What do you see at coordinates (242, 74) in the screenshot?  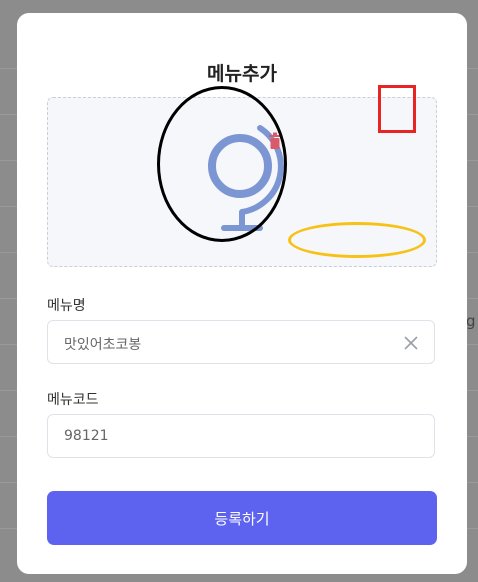 I see `modal-title: 메뉴추가` at bounding box center [242, 74].